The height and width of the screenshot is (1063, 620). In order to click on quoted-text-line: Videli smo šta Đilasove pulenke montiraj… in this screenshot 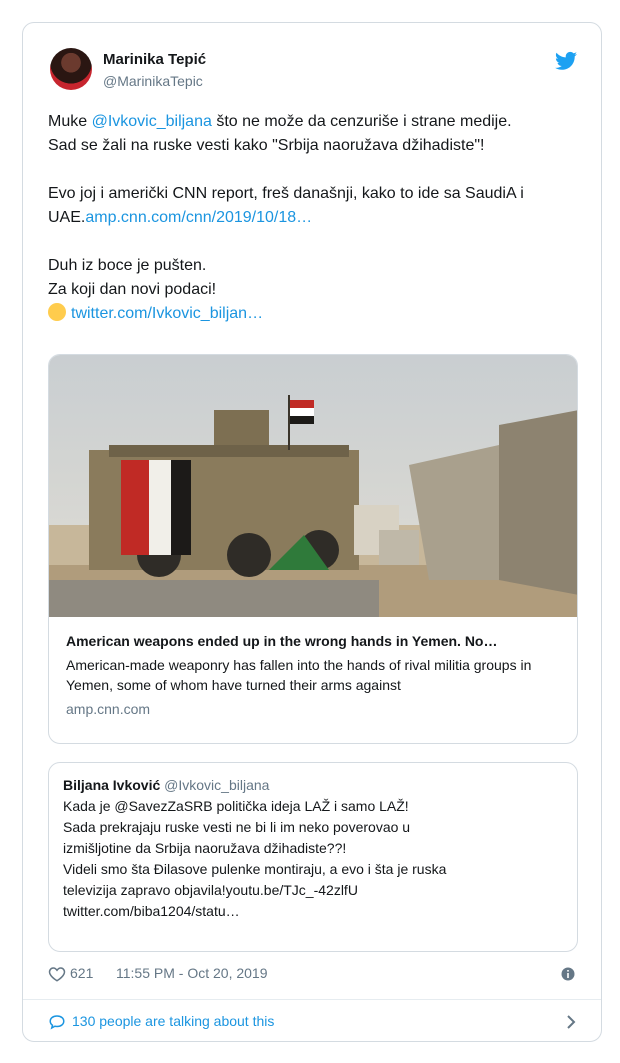, I will do `click(255, 869)`.